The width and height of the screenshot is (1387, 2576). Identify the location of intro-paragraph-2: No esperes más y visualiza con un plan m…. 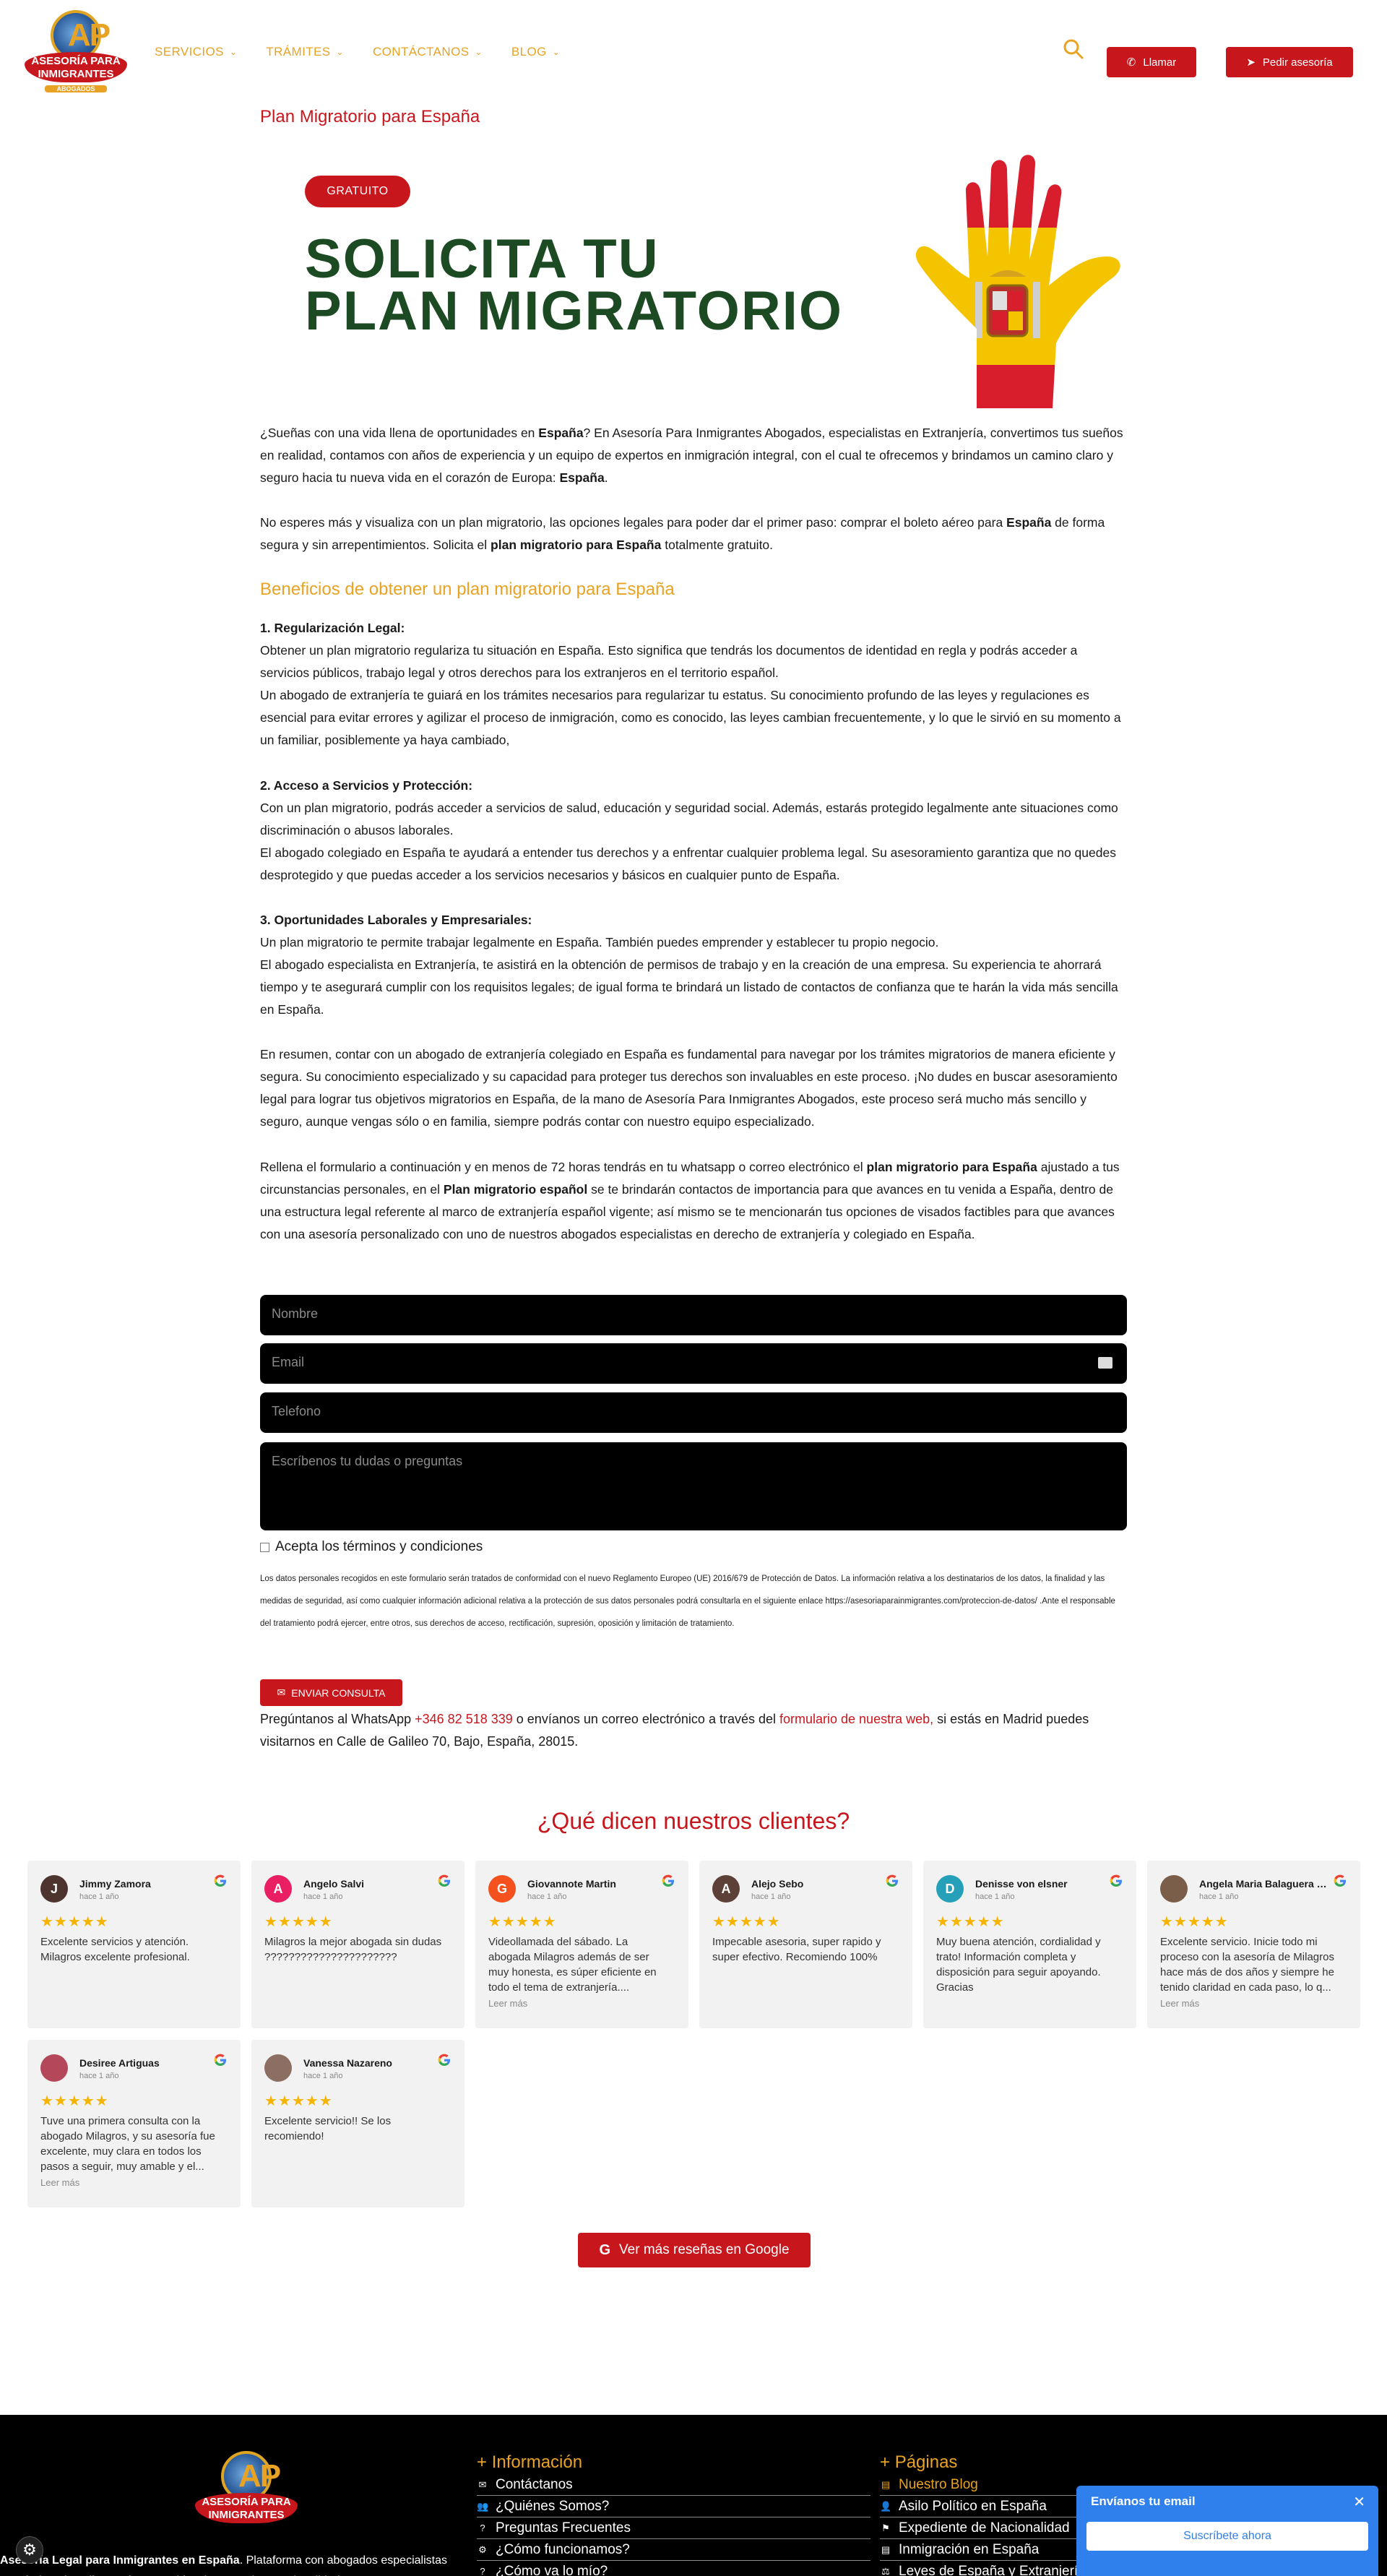
(693, 534).